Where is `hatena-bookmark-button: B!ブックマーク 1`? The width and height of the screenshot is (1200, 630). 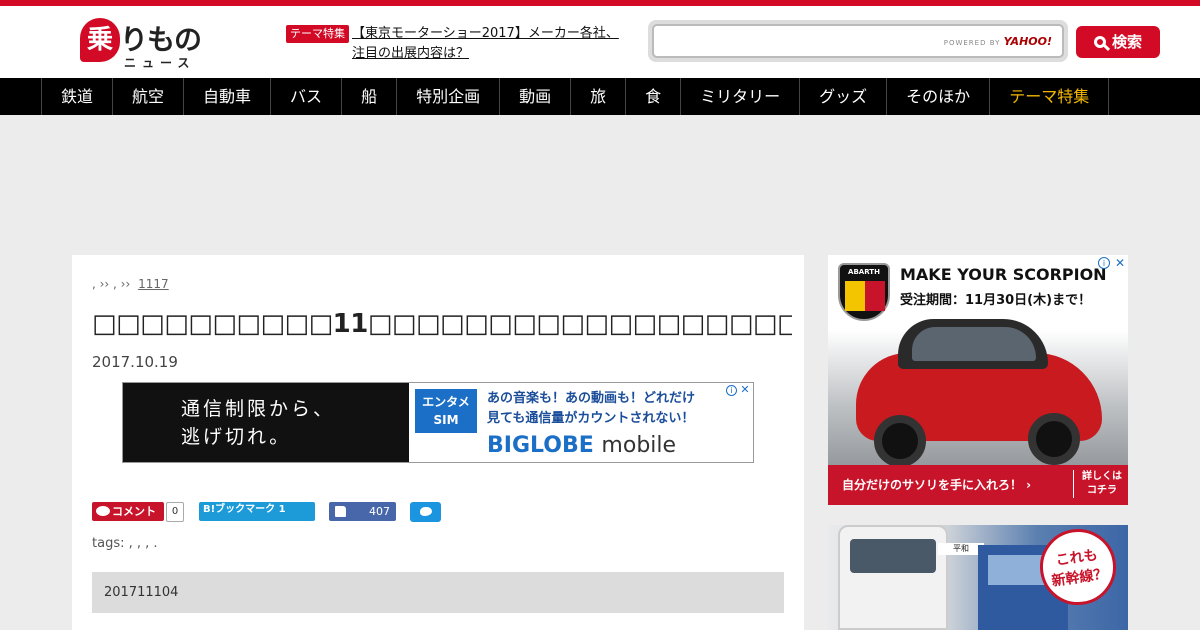 hatena-bookmark-button: B!ブックマーク 1 is located at coordinates (257, 511).